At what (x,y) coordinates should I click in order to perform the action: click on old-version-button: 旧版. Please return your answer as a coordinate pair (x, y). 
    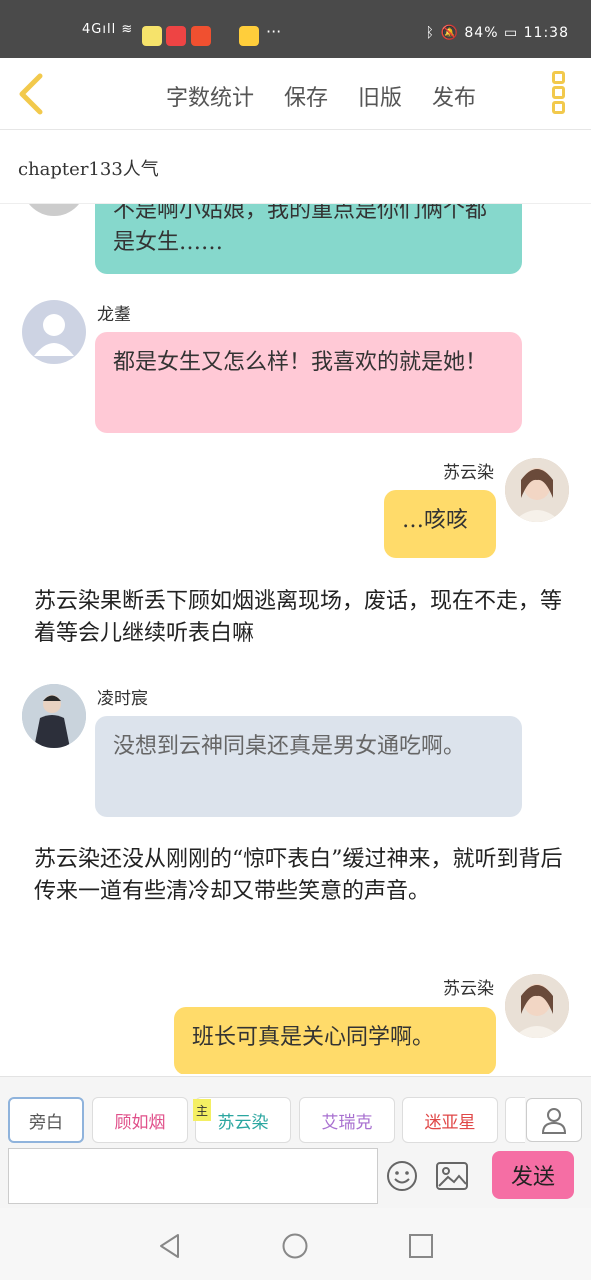
    Looking at the image, I should click on (380, 96).